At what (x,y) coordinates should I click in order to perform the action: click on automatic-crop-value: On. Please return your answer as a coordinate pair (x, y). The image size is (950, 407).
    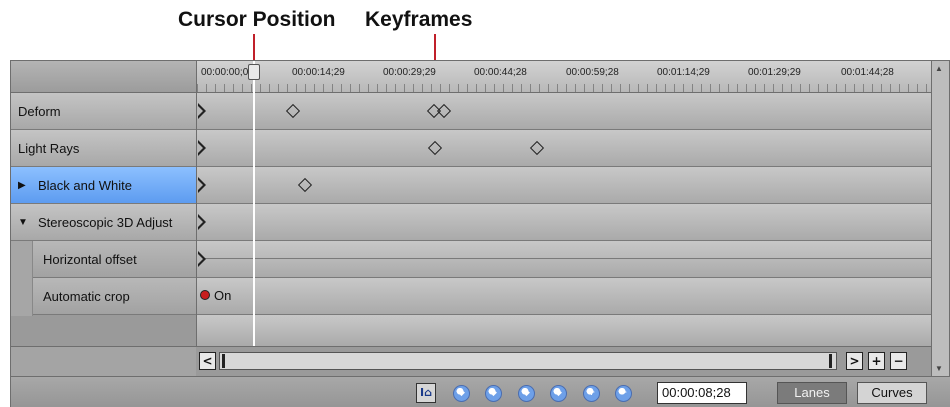
    Looking at the image, I should click on (223, 295).